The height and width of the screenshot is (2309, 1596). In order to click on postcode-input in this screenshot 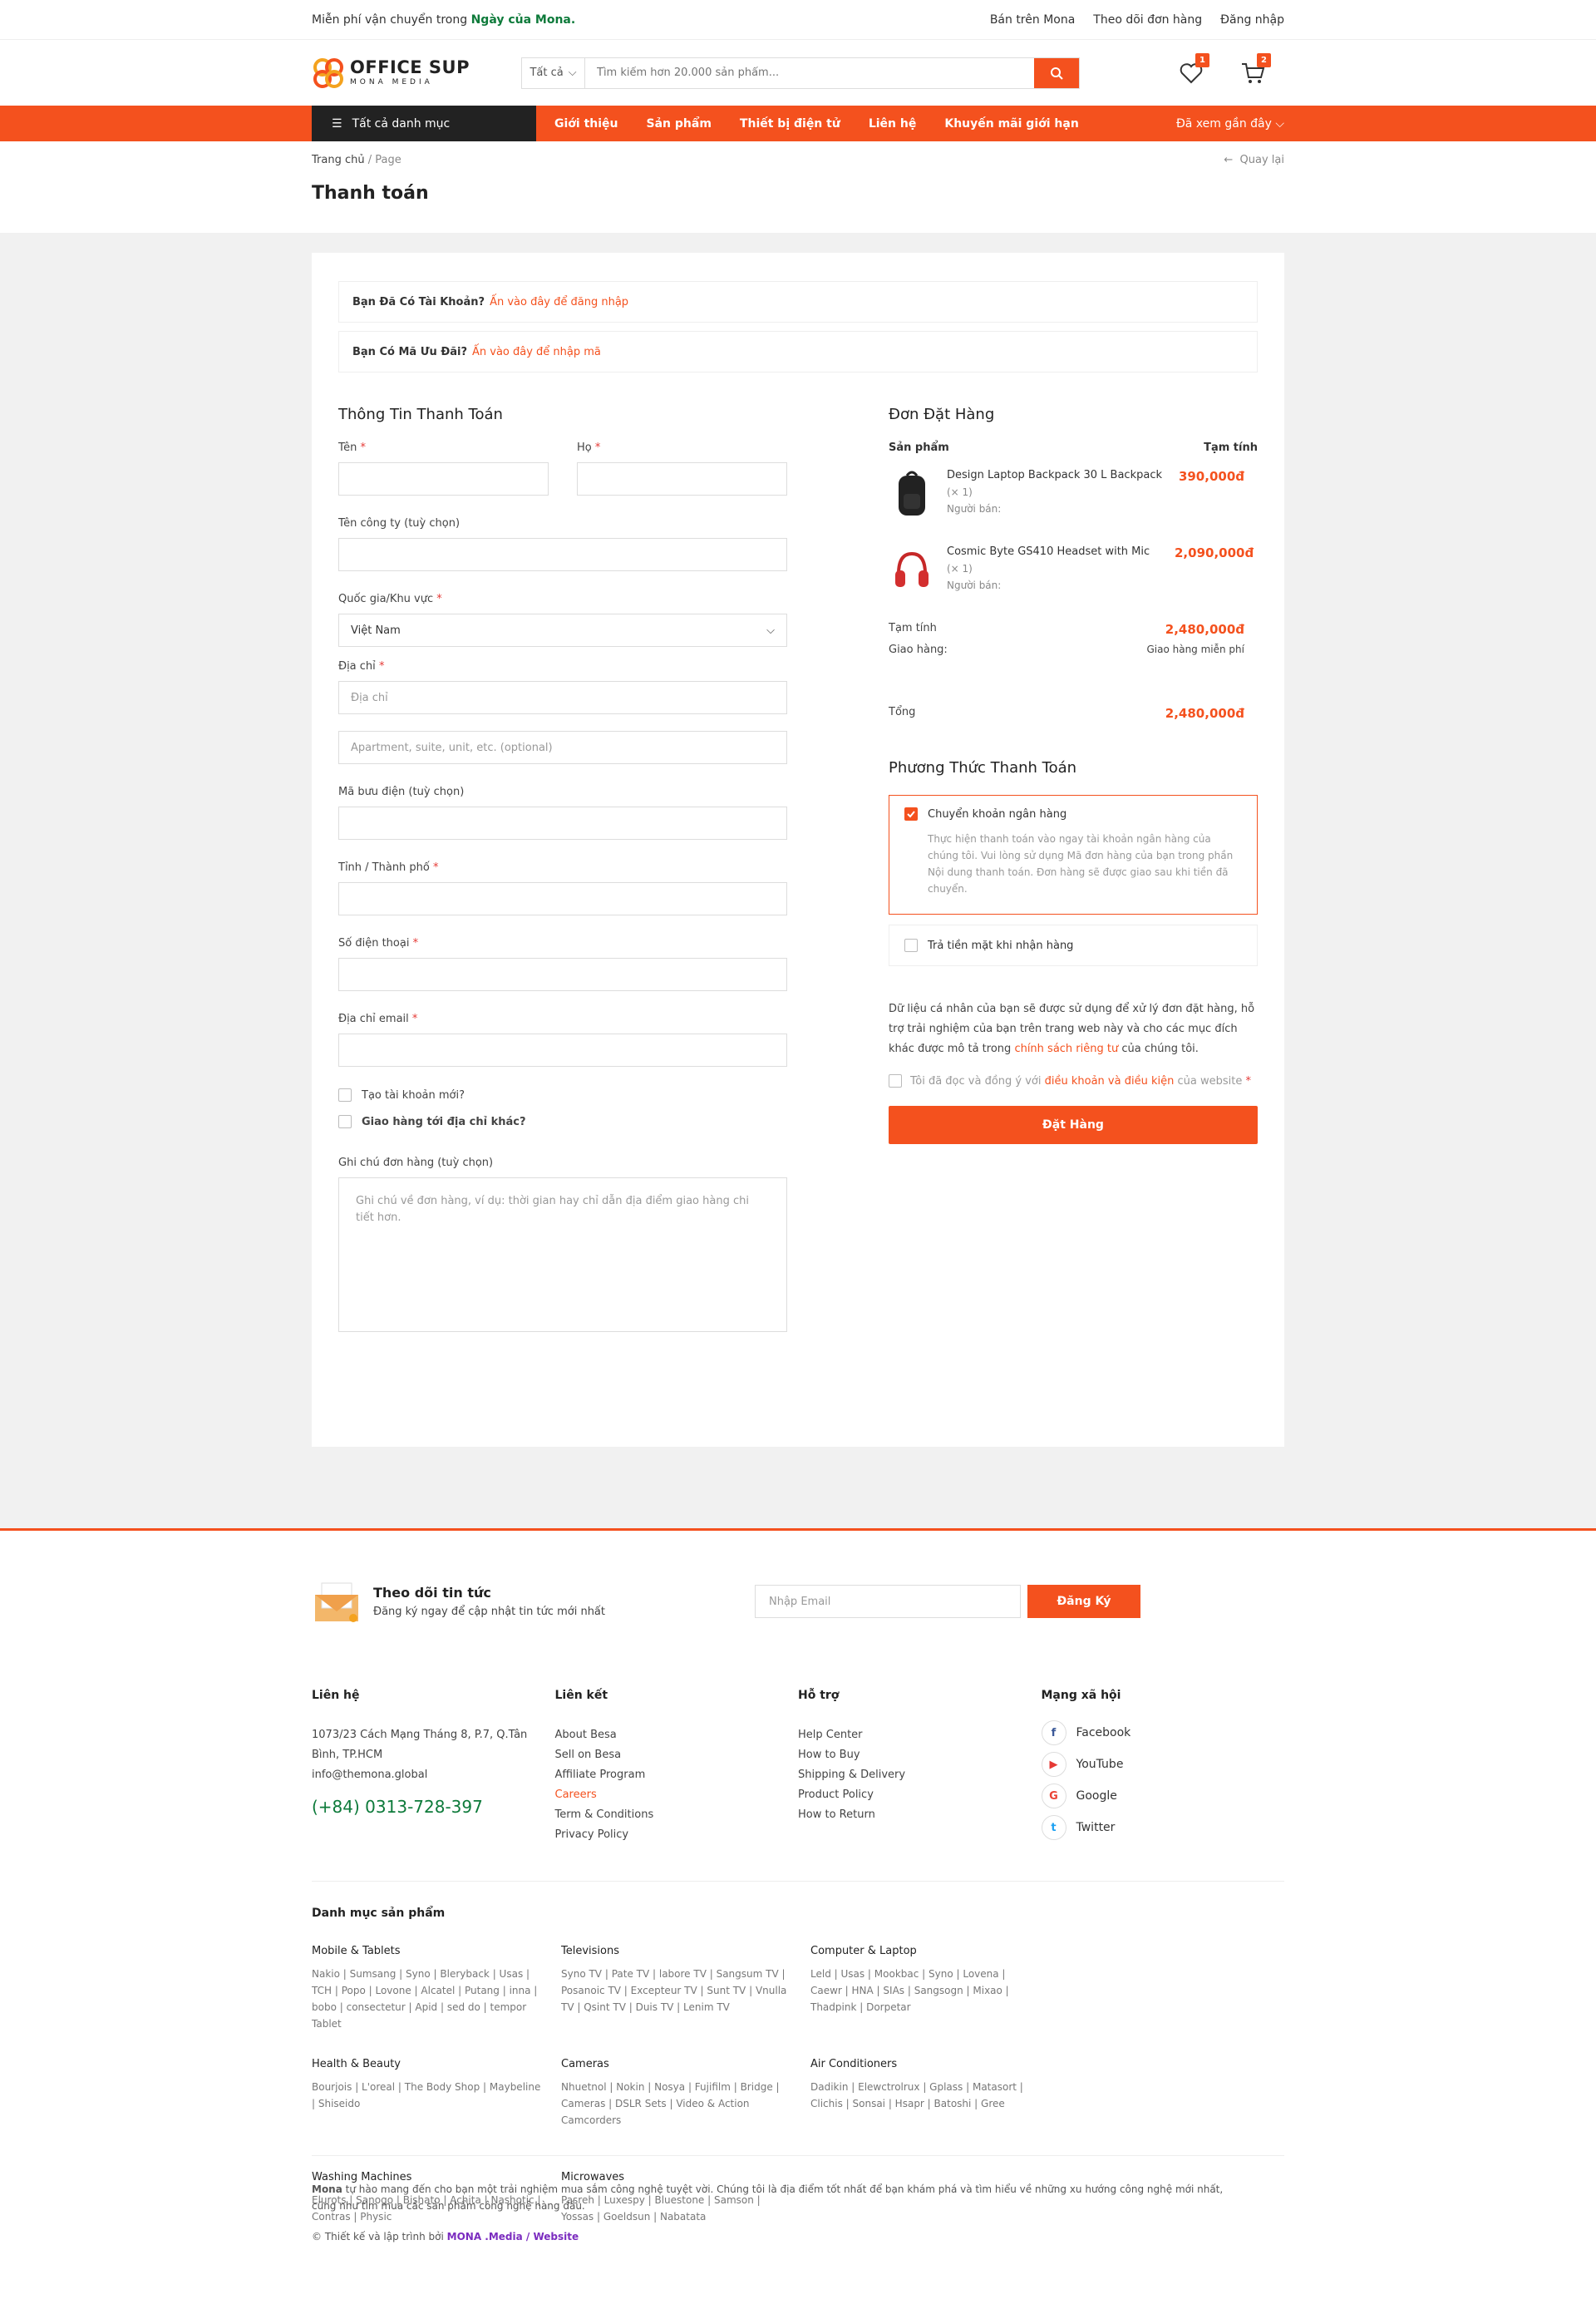, I will do `click(562, 823)`.